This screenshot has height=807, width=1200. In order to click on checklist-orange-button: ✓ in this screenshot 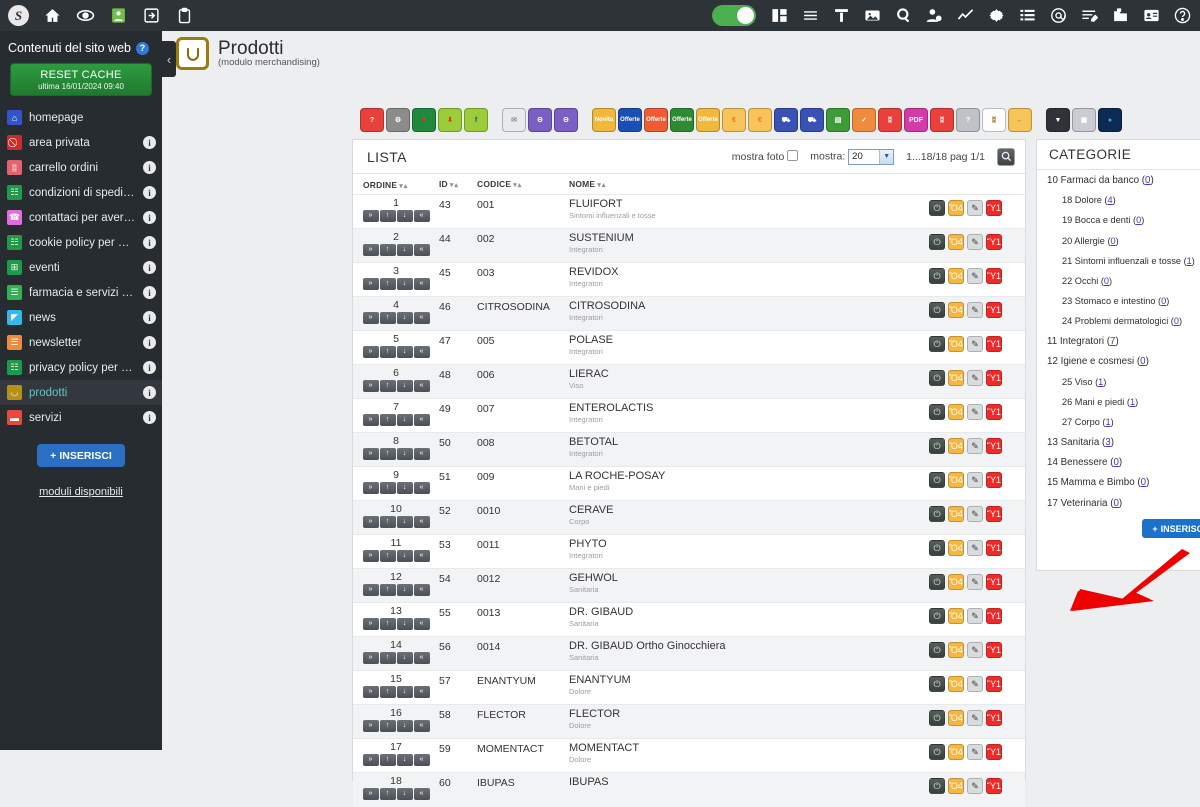, I will do `click(864, 120)`.